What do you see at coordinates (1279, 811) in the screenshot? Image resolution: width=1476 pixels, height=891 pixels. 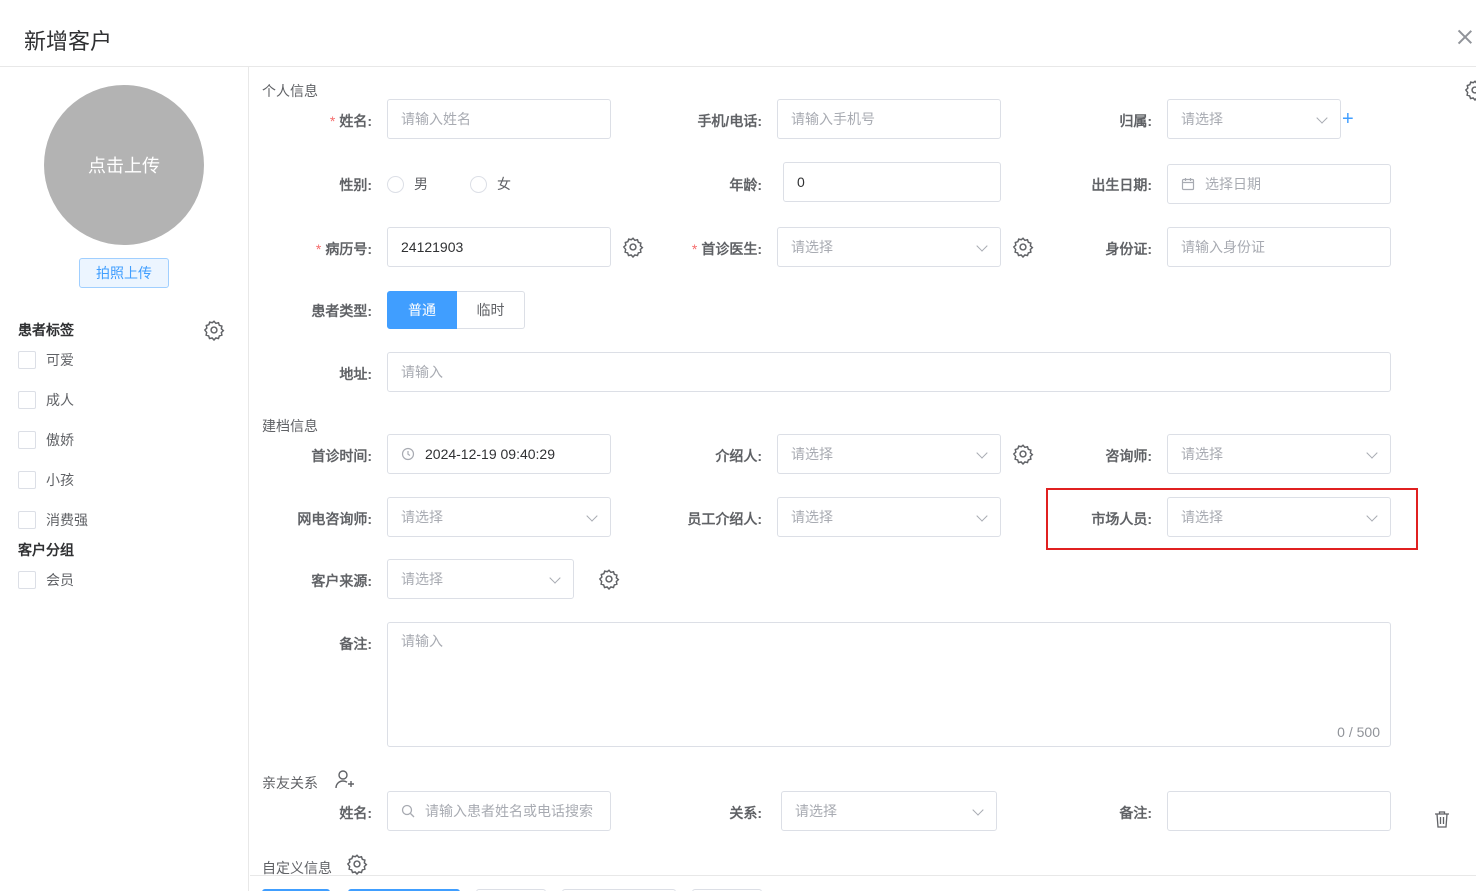 I see `relative-remark-input` at bounding box center [1279, 811].